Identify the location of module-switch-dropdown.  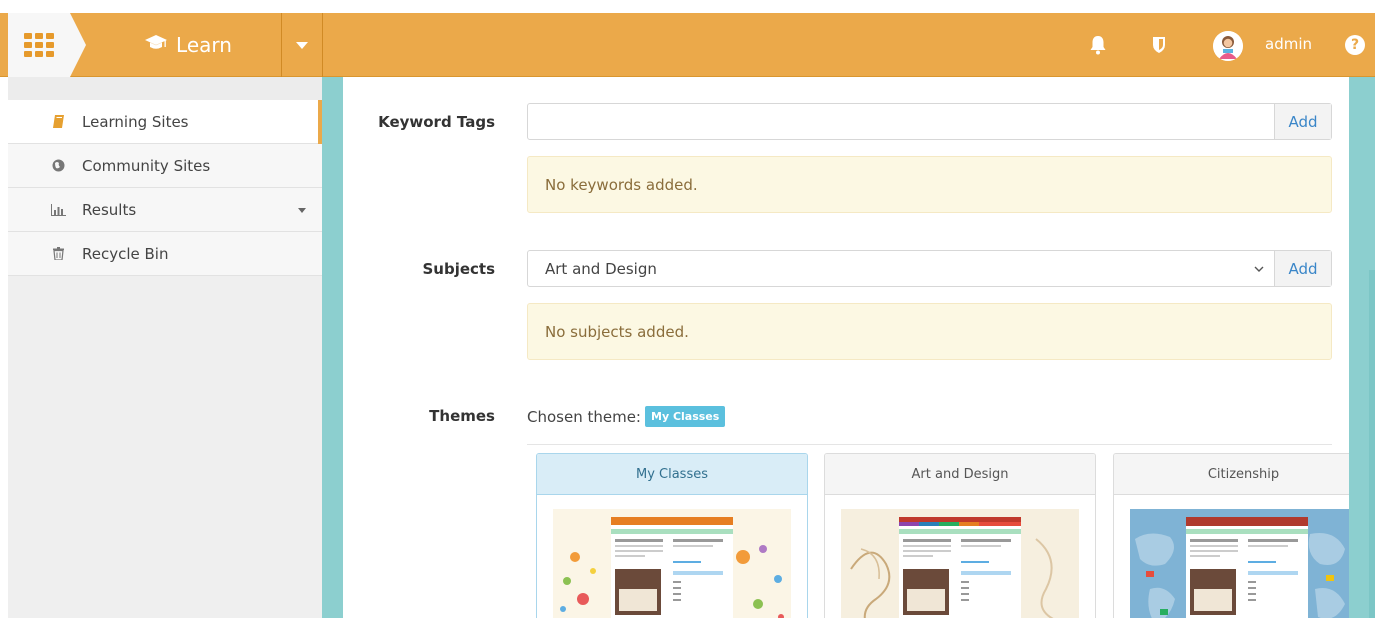
(302, 45).